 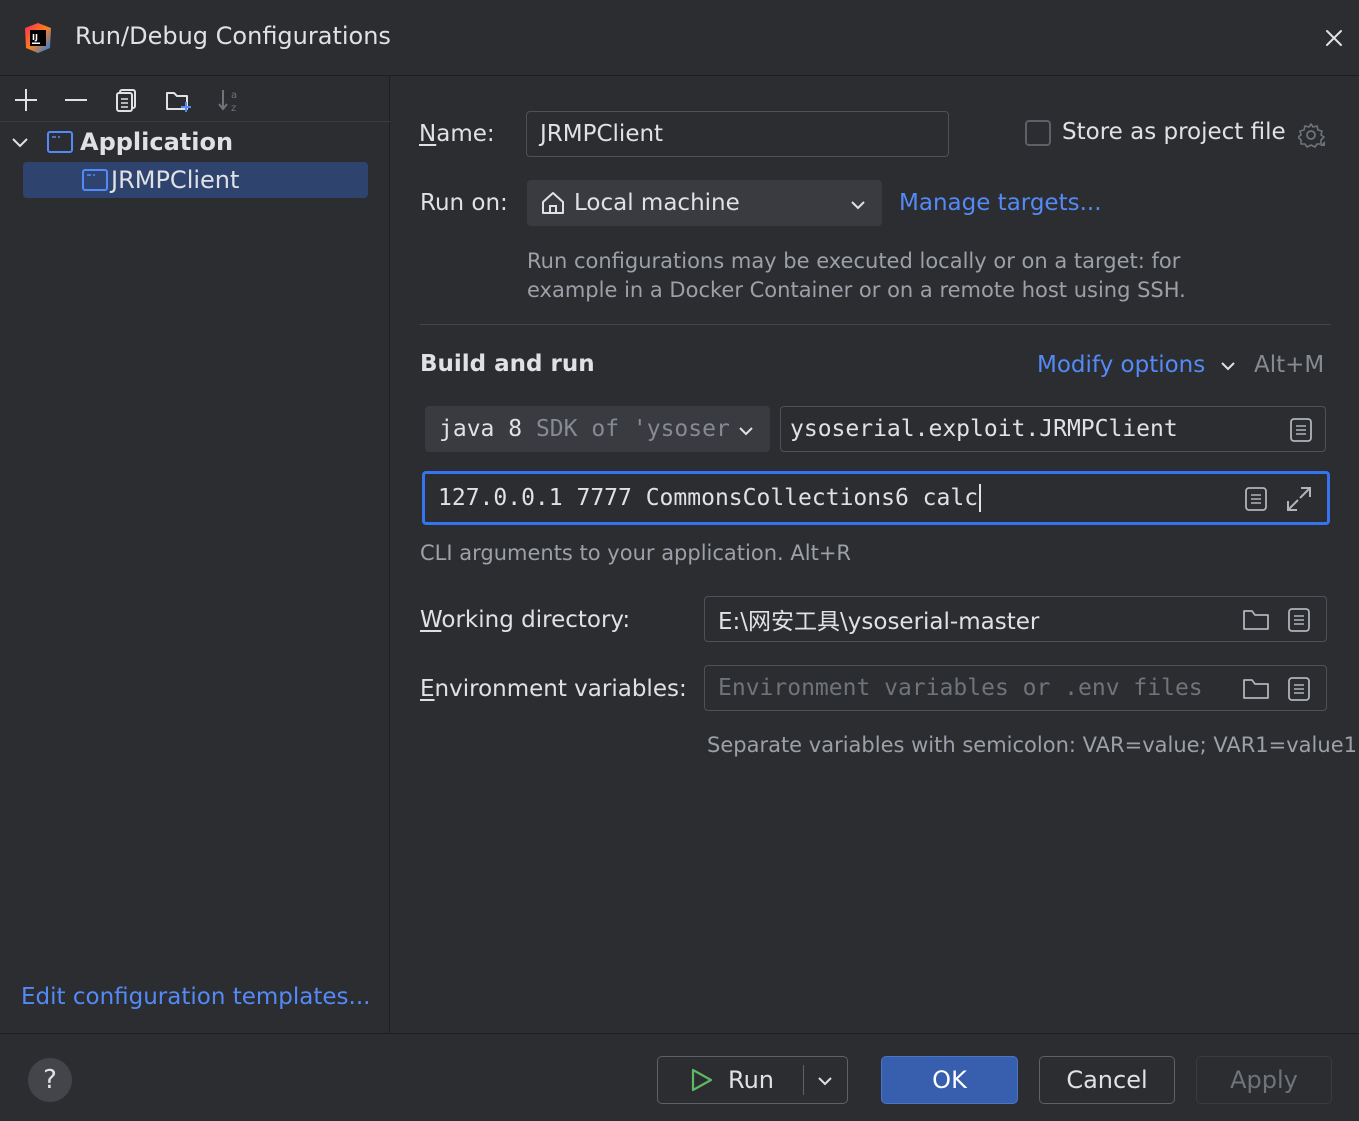 I want to click on store-as-project-file-checkbox, so click(x=1038, y=133).